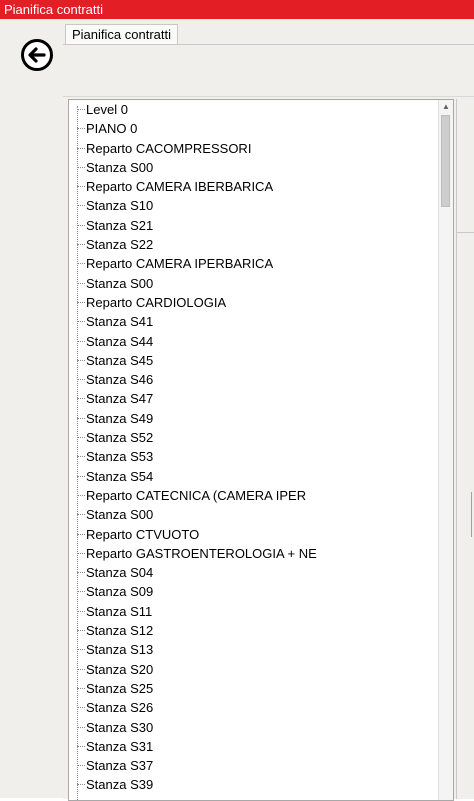 This screenshot has width=474, height=801. I want to click on tree-item: Stanza S26, so click(254, 707).